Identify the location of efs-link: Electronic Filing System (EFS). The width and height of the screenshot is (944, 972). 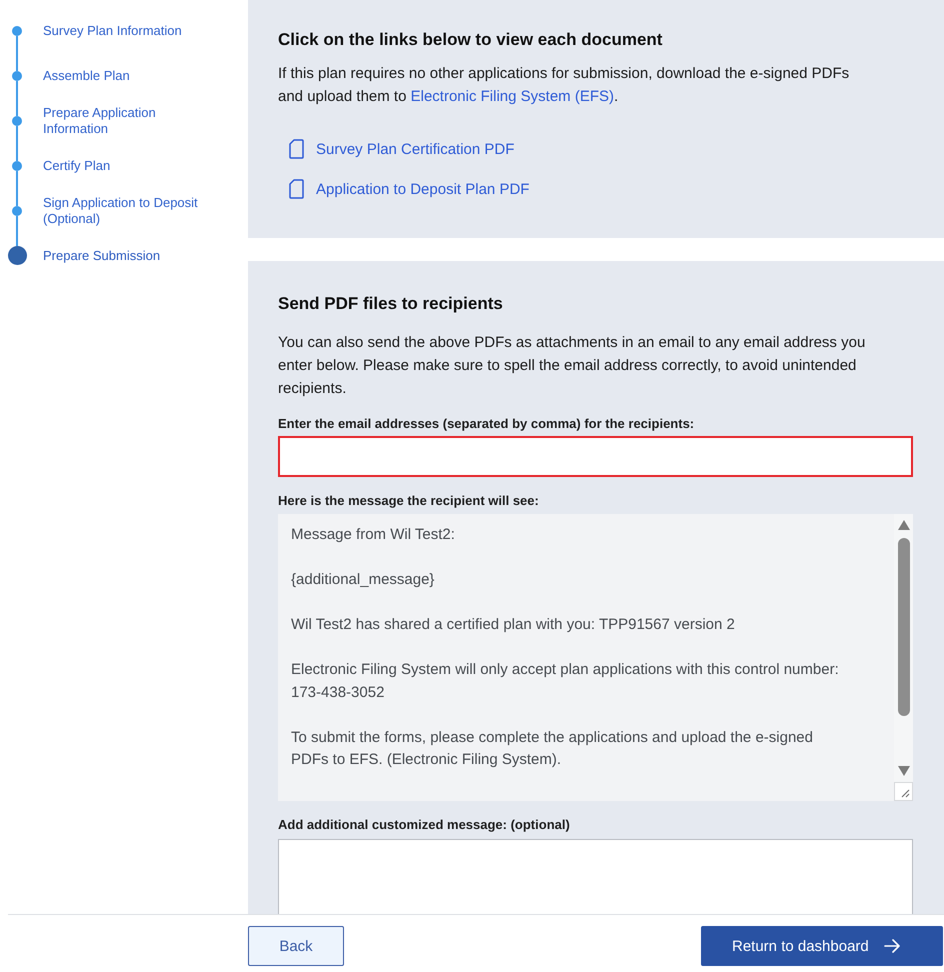
(512, 96).